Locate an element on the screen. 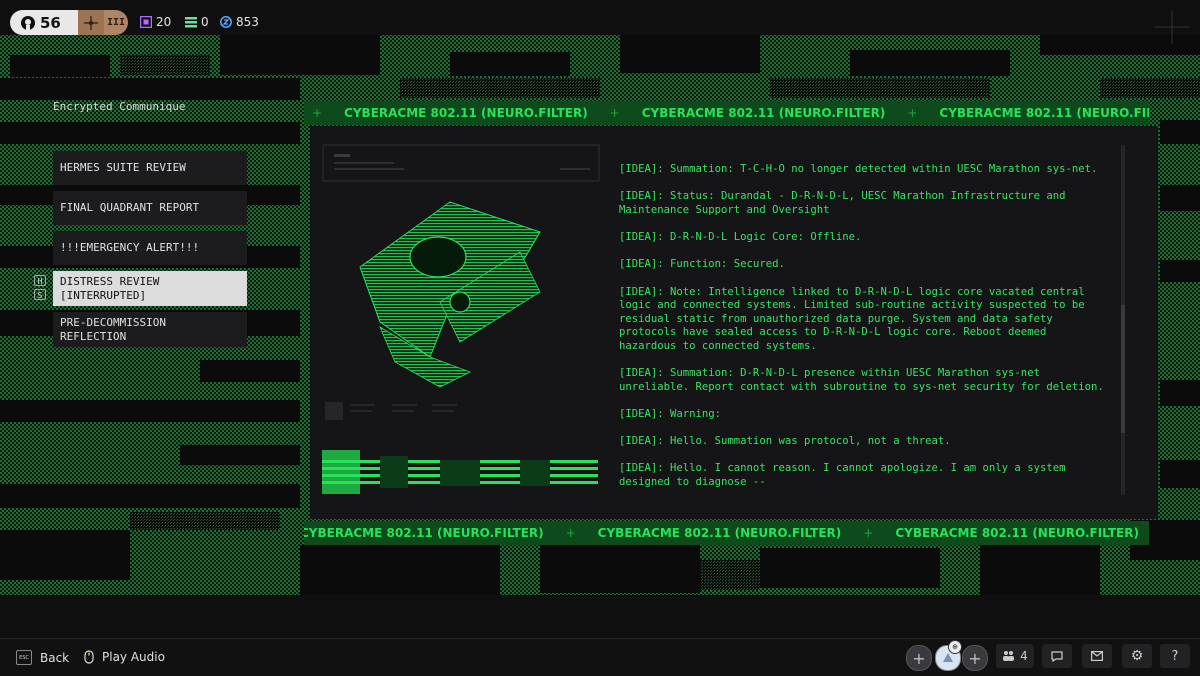  back-button: ESC Back is located at coordinates (42, 657).